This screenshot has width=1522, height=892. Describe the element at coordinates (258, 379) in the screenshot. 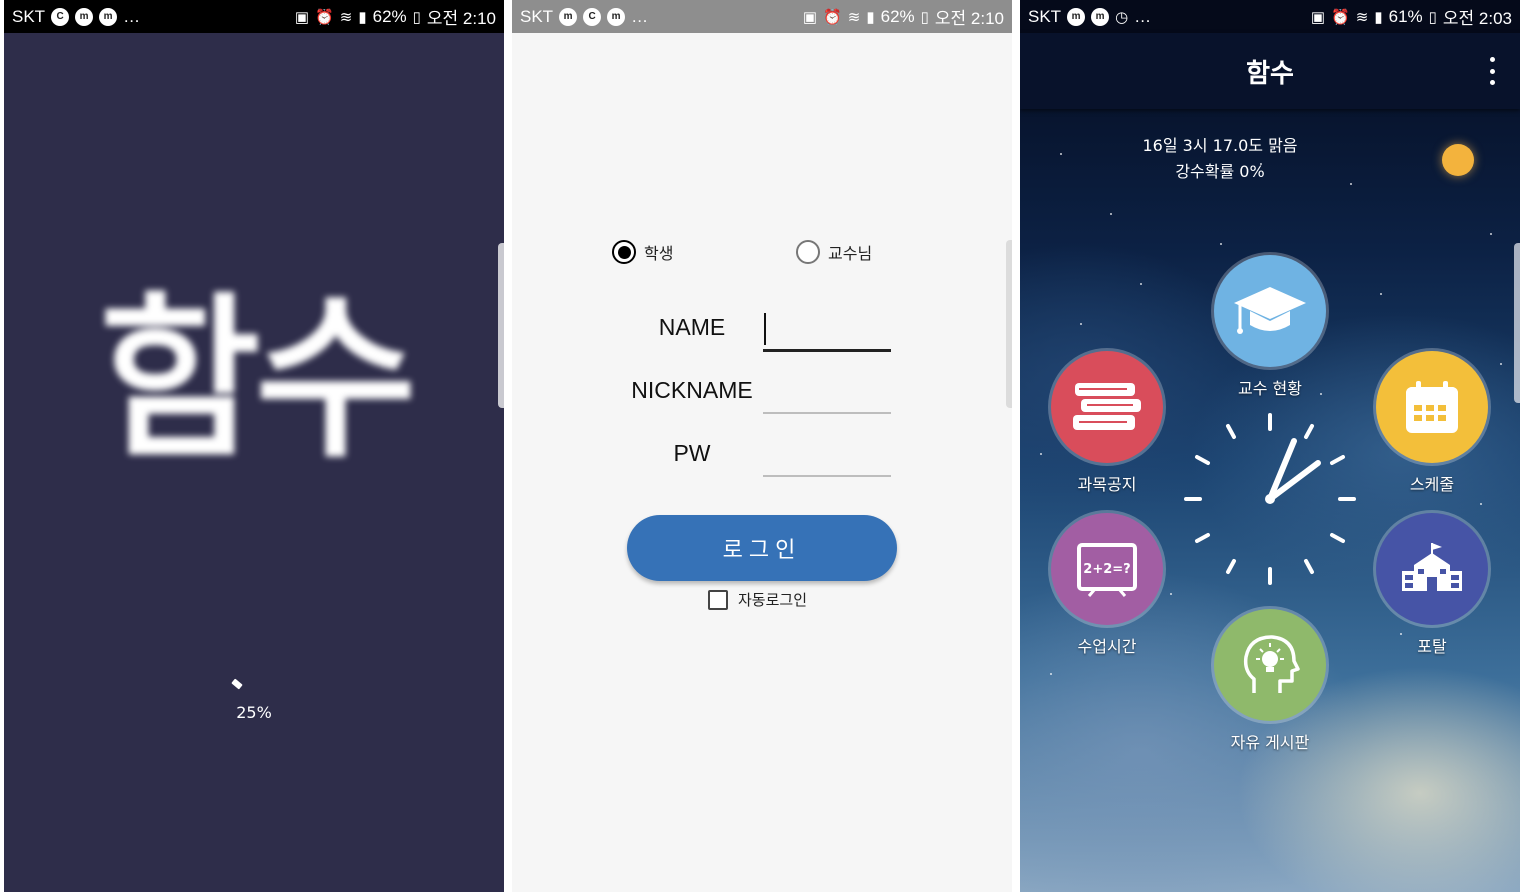

I see `app-logo: 함수` at that location.